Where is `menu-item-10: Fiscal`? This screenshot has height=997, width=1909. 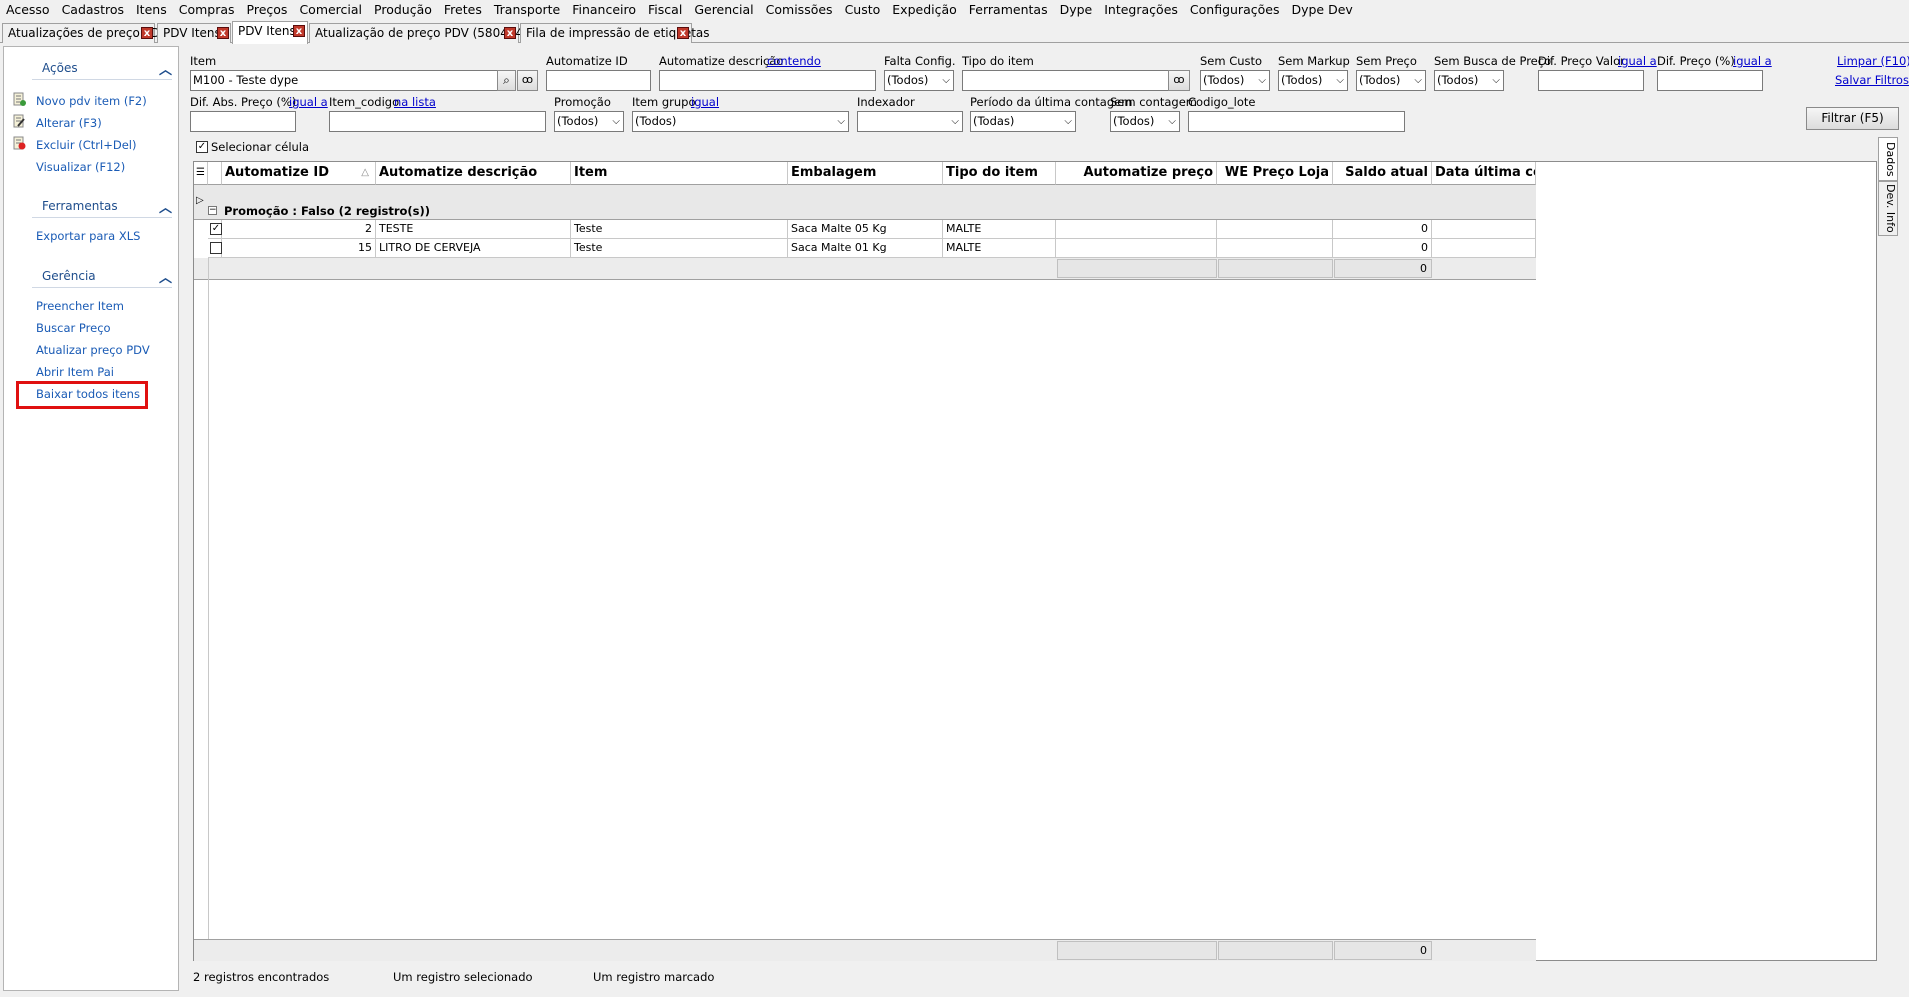
menu-item-10: Fiscal is located at coordinates (665, 10).